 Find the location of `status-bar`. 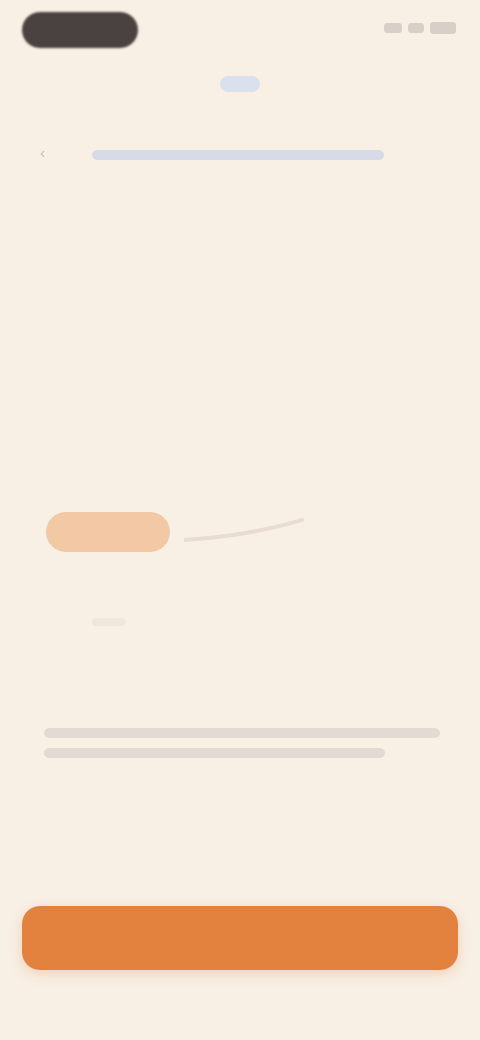

status-bar is located at coordinates (240, 32).